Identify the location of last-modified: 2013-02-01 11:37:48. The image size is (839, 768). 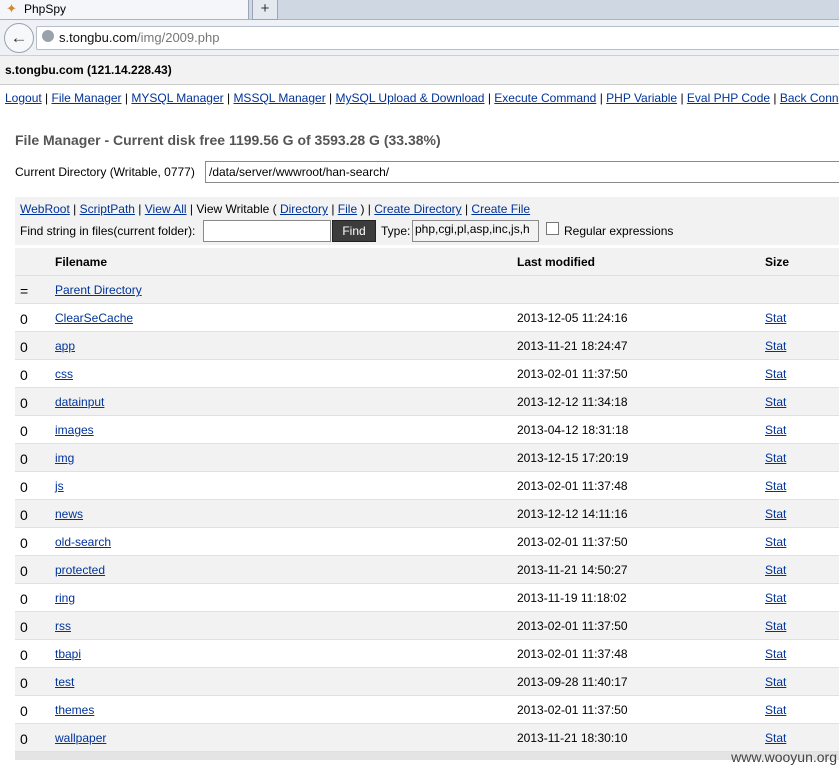
(572, 654).